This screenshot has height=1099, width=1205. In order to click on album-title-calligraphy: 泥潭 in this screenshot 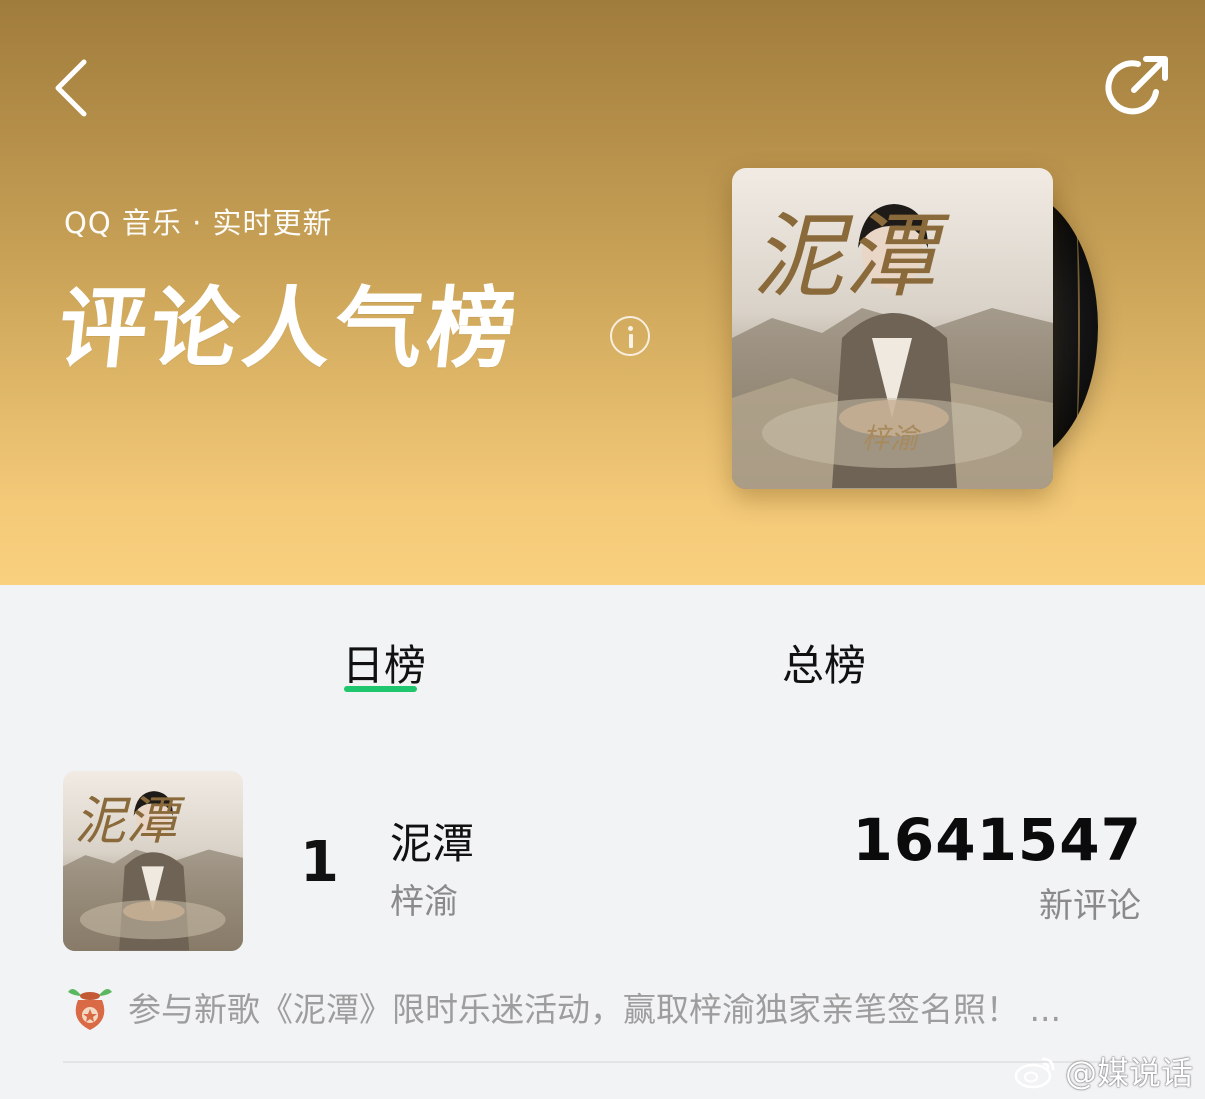, I will do `click(851, 256)`.